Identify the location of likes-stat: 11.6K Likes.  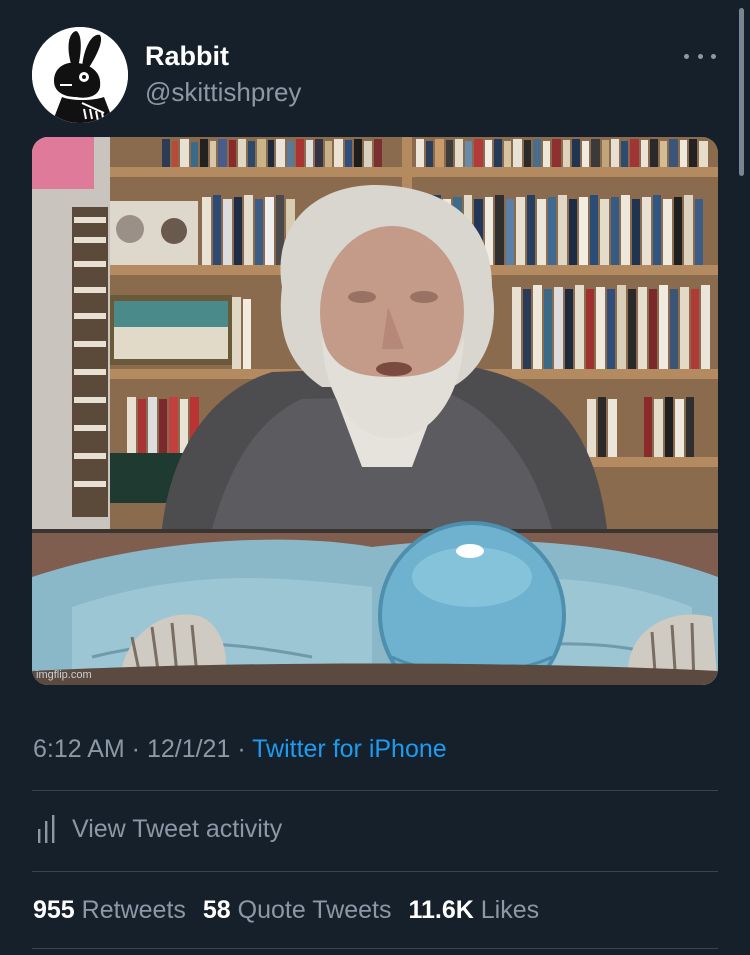
(473, 910).